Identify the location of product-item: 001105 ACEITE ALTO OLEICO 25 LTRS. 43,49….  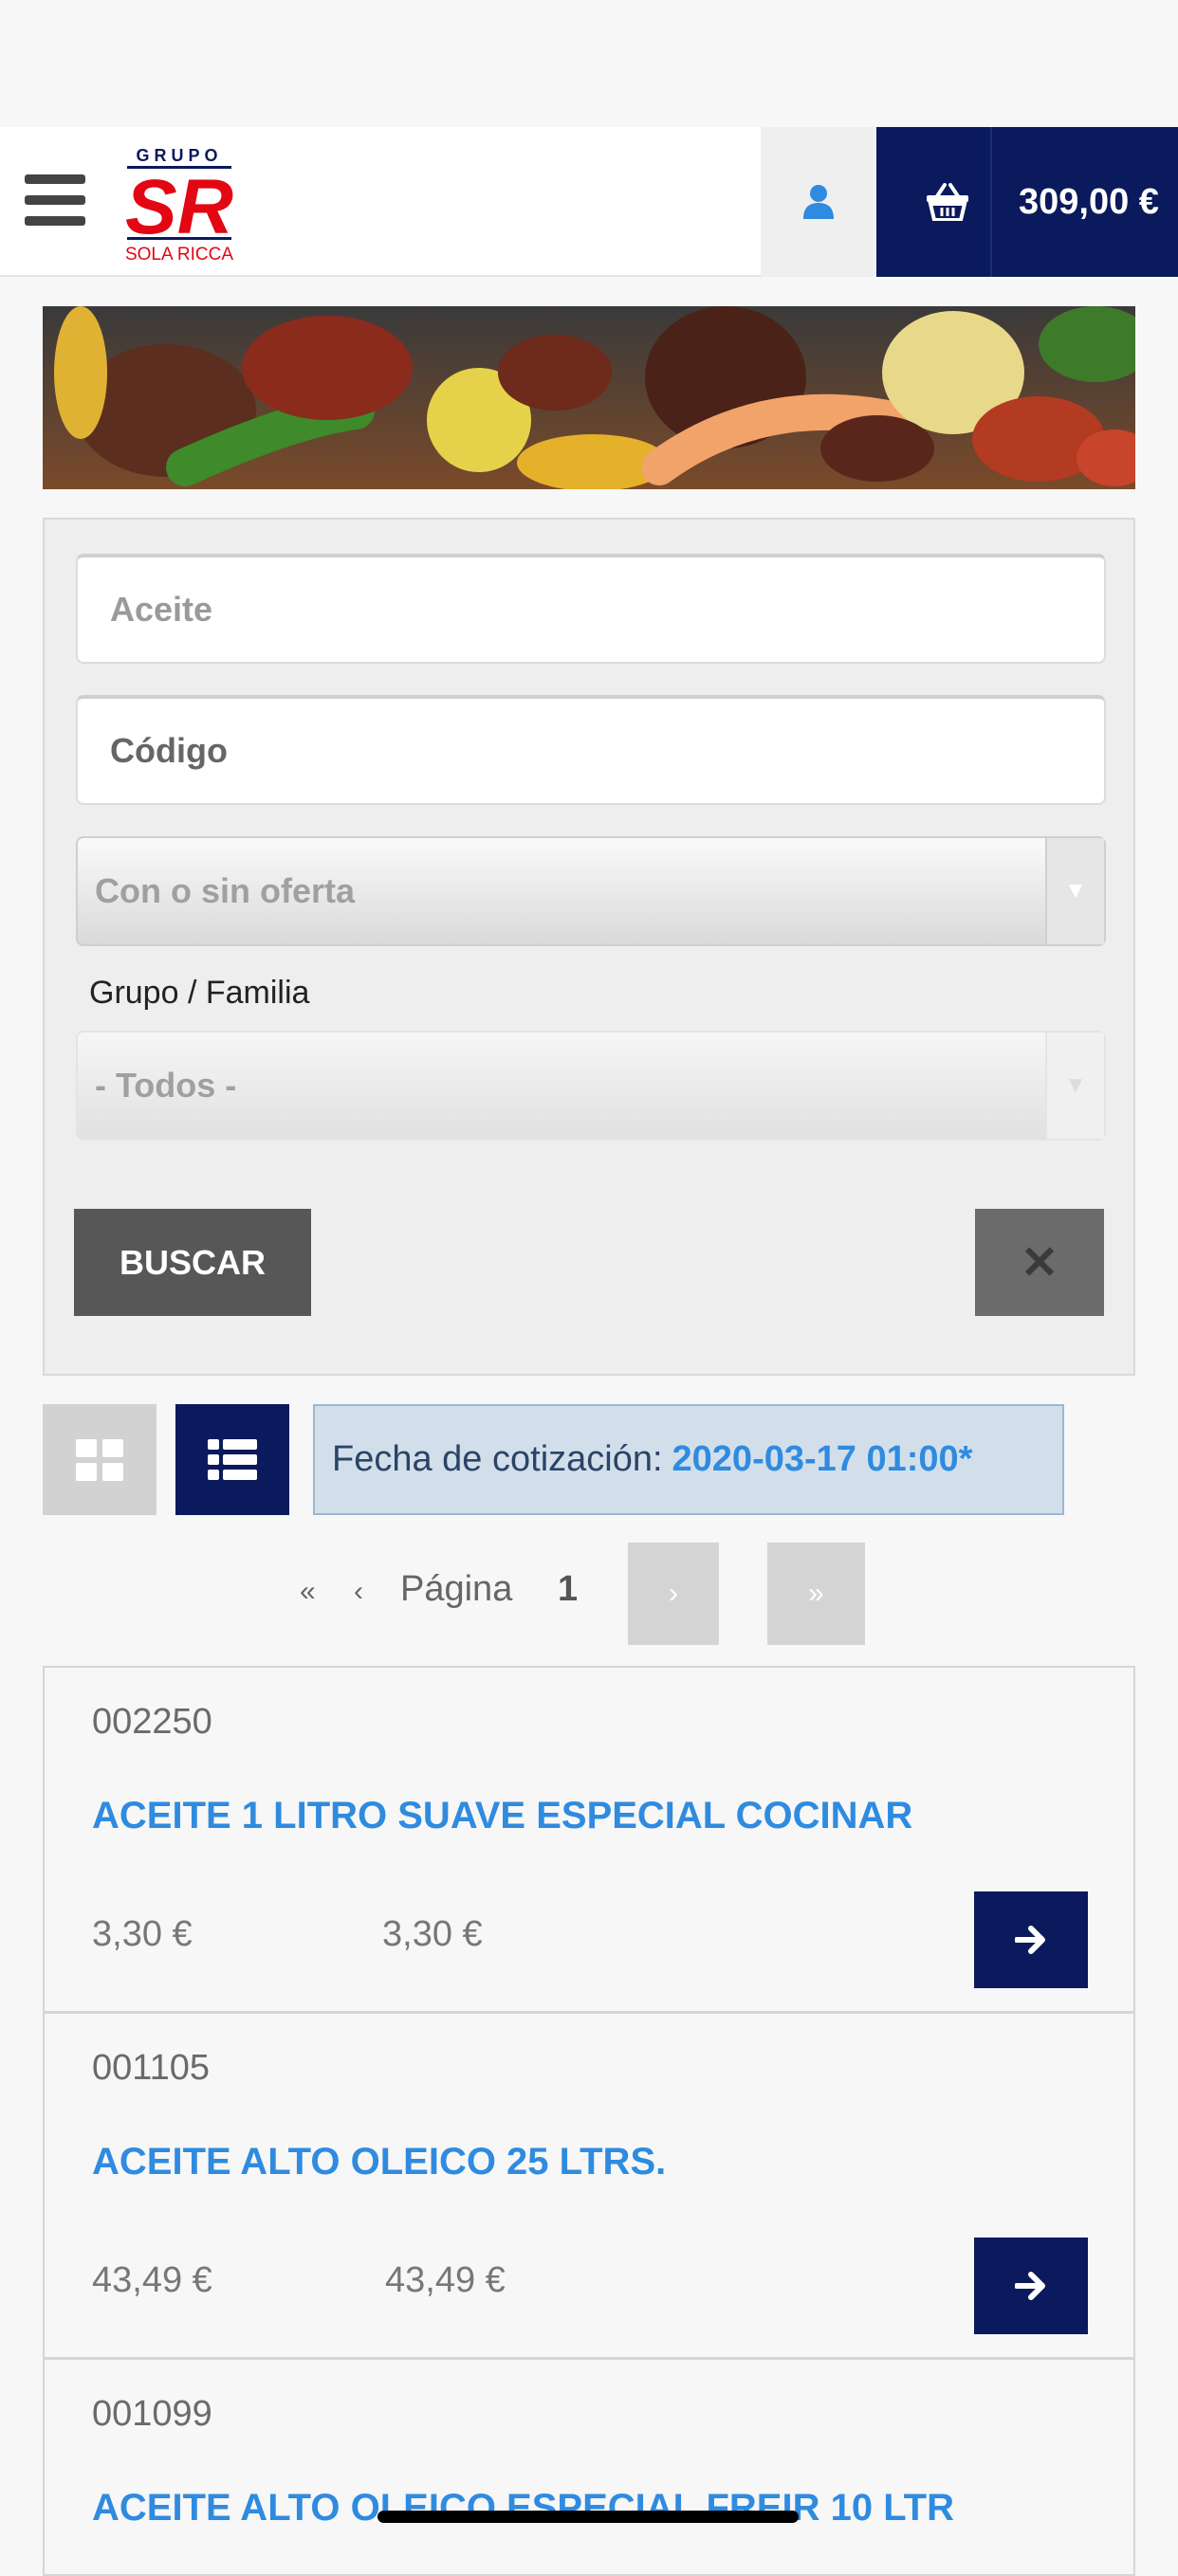
(589, 2185).